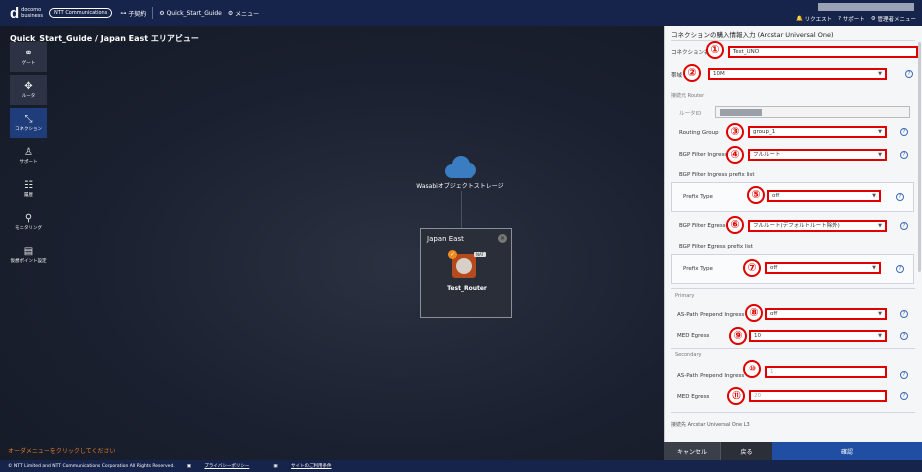 This screenshot has width=922, height=472. What do you see at coordinates (693, 336) in the screenshot?
I see `primary-med-label: MED Egress` at bounding box center [693, 336].